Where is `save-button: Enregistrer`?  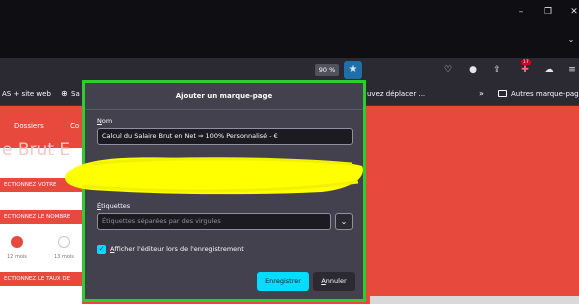
save-button: Enregistrer is located at coordinates (283, 281).